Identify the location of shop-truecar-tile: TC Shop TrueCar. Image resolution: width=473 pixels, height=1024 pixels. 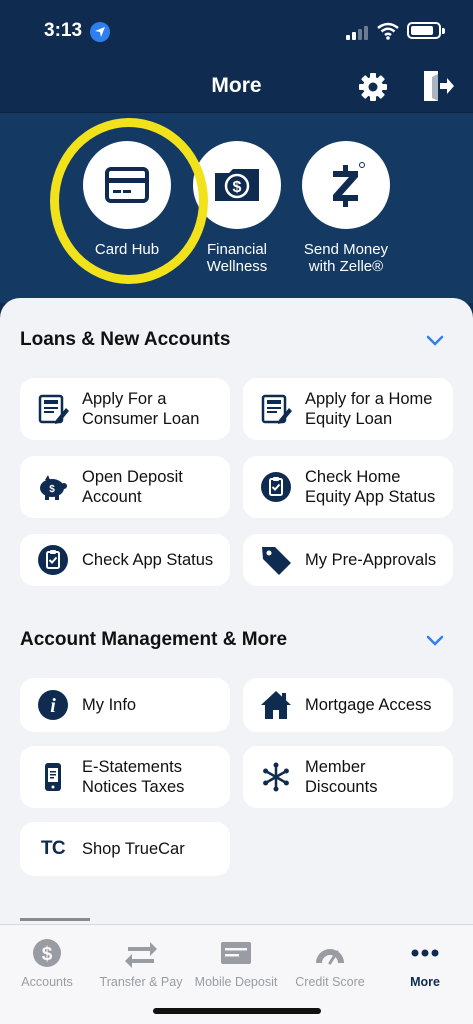
(125, 849).